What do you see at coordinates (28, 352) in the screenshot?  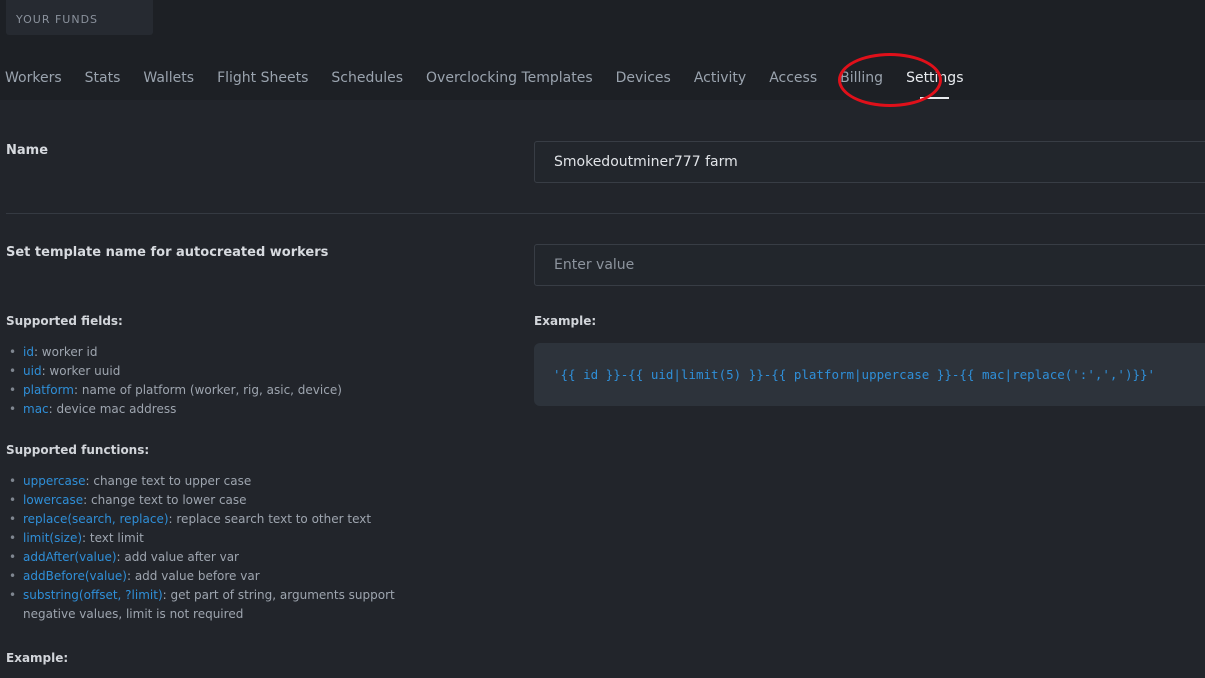 I see `item-key: id` at bounding box center [28, 352].